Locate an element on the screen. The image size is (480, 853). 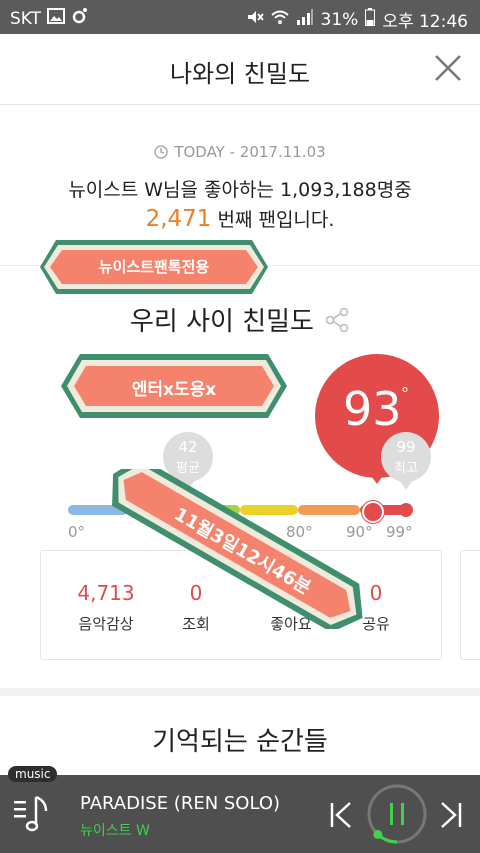
sticker-fan-only: 뉴이스트팬톡전용 is located at coordinates (154, 267).